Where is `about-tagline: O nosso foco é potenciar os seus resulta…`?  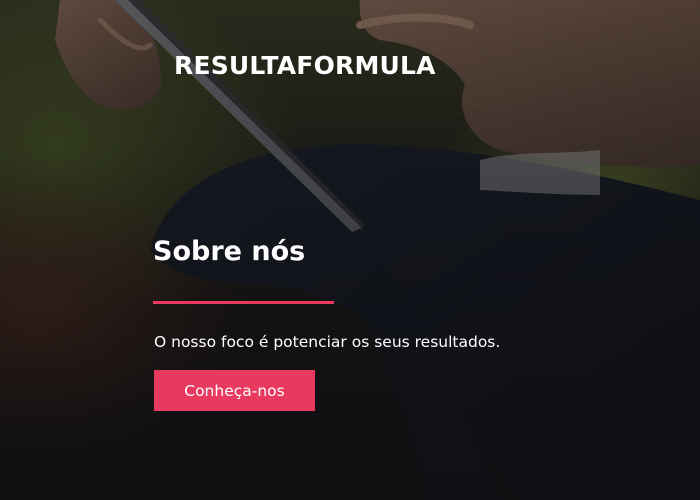 about-tagline: O nosso foco é potenciar os seus resulta… is located at coordinates (327, 342).